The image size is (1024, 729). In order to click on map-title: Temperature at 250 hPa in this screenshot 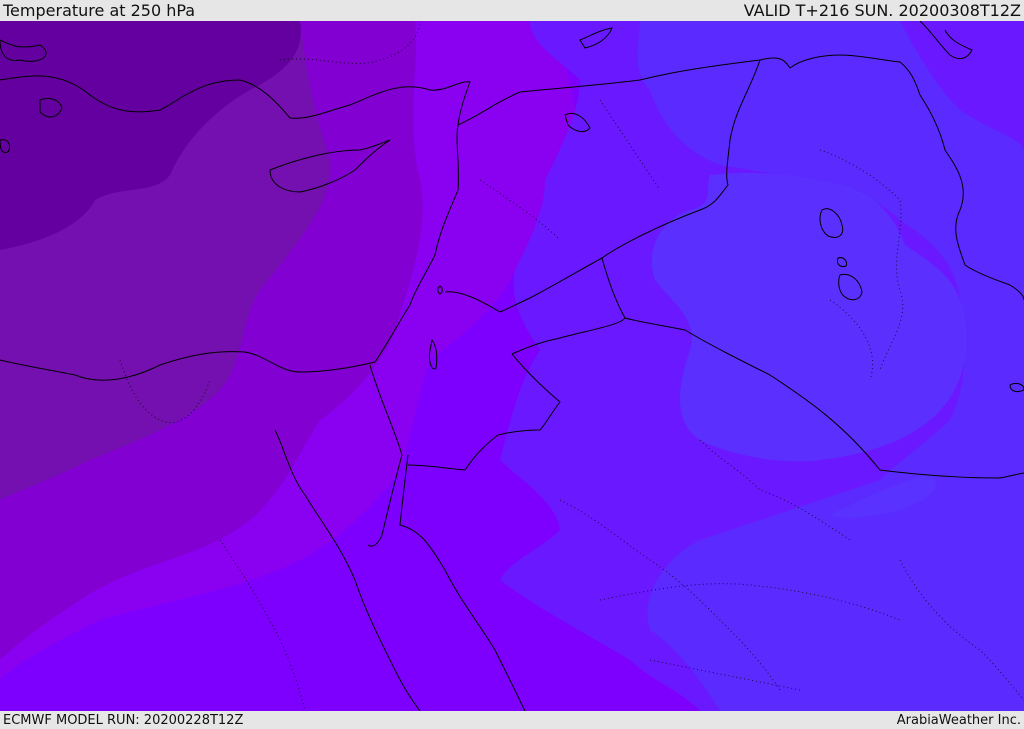, I will do `click(99, 10)`.